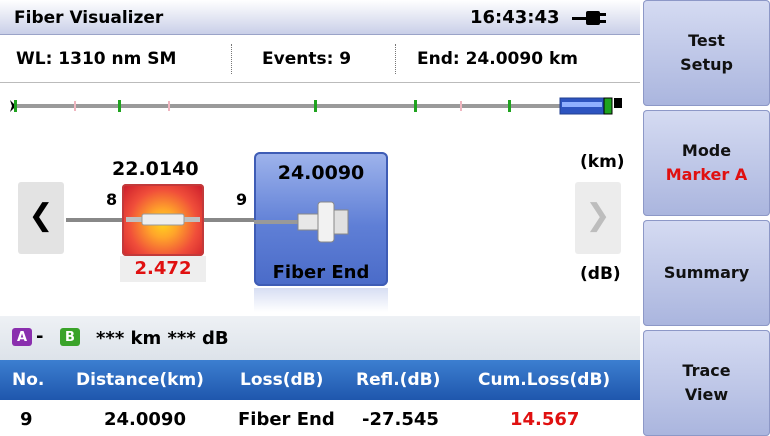 This screenshot has width=770, height=436. Describe the element at coordinates (307, 59) in the screenshot. I see `events-count: Events: 9` at that location.